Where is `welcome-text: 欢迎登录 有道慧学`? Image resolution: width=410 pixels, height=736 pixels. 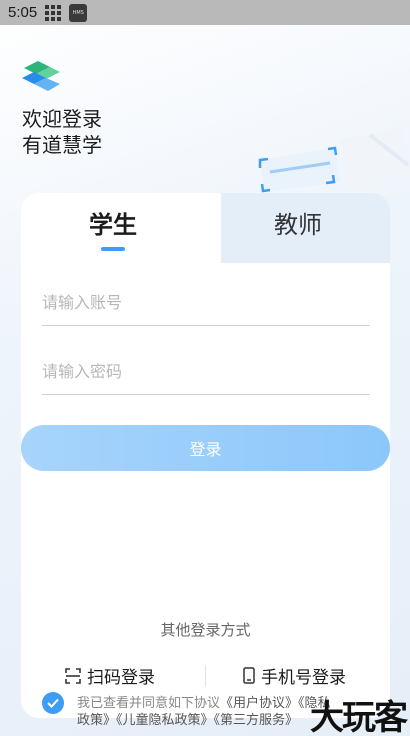 welcome-text: 欢迎登录 有道慧学 is located at coordinates (62, 132).